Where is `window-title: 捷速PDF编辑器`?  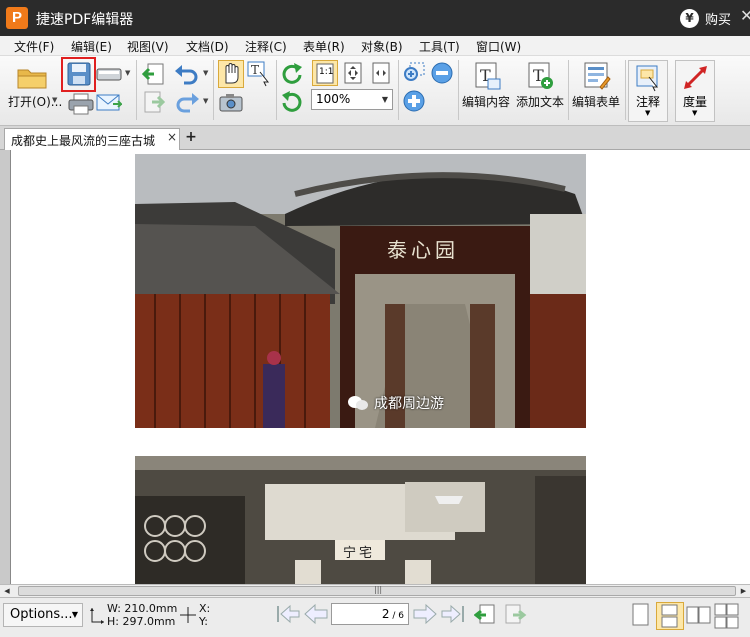 window-title: 捷速PDF编辑器 is located at coordinates (85, 20).